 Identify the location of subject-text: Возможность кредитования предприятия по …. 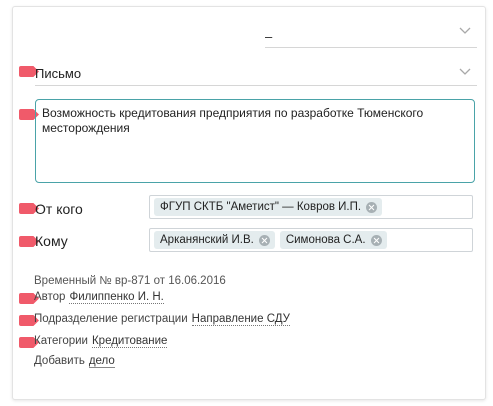
(233, 120).